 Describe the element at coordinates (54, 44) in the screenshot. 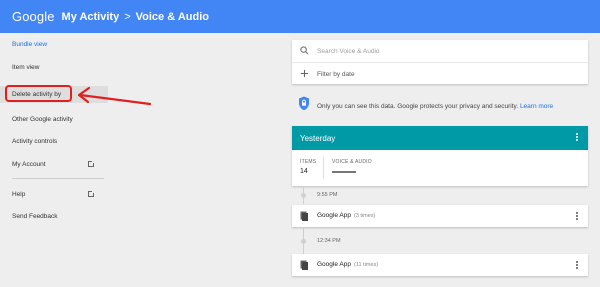

I see `sidebar-item-bundle-view: Bundle view` at that location.